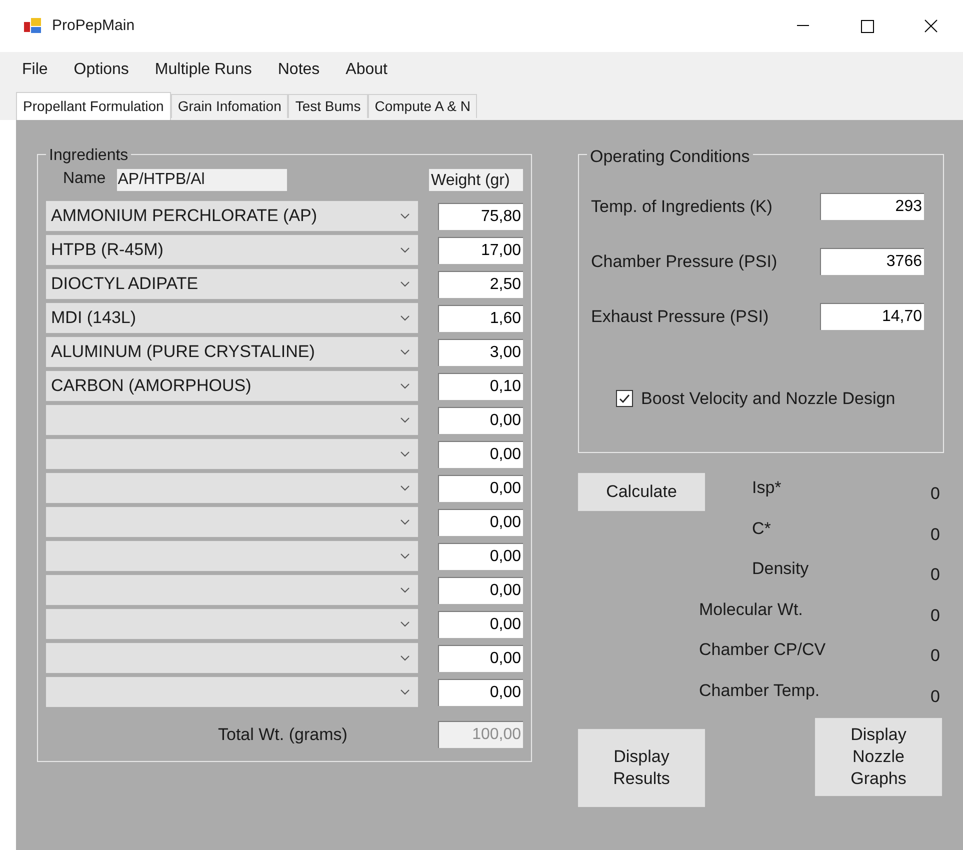  I want to click on checkmark-icon, so click(624, 399).